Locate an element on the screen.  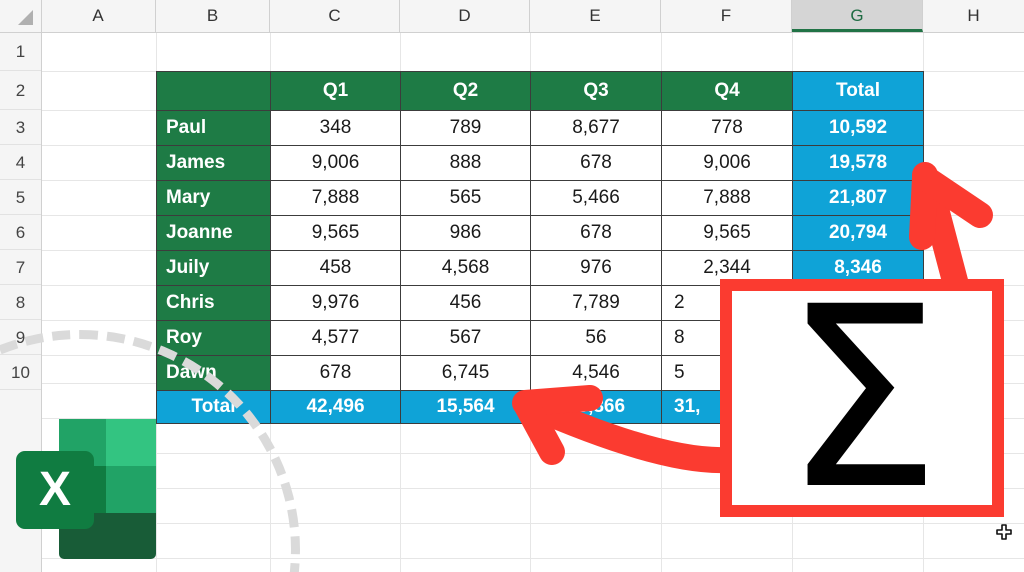
cell-q2: 986 is located at coordinates (465, 233).